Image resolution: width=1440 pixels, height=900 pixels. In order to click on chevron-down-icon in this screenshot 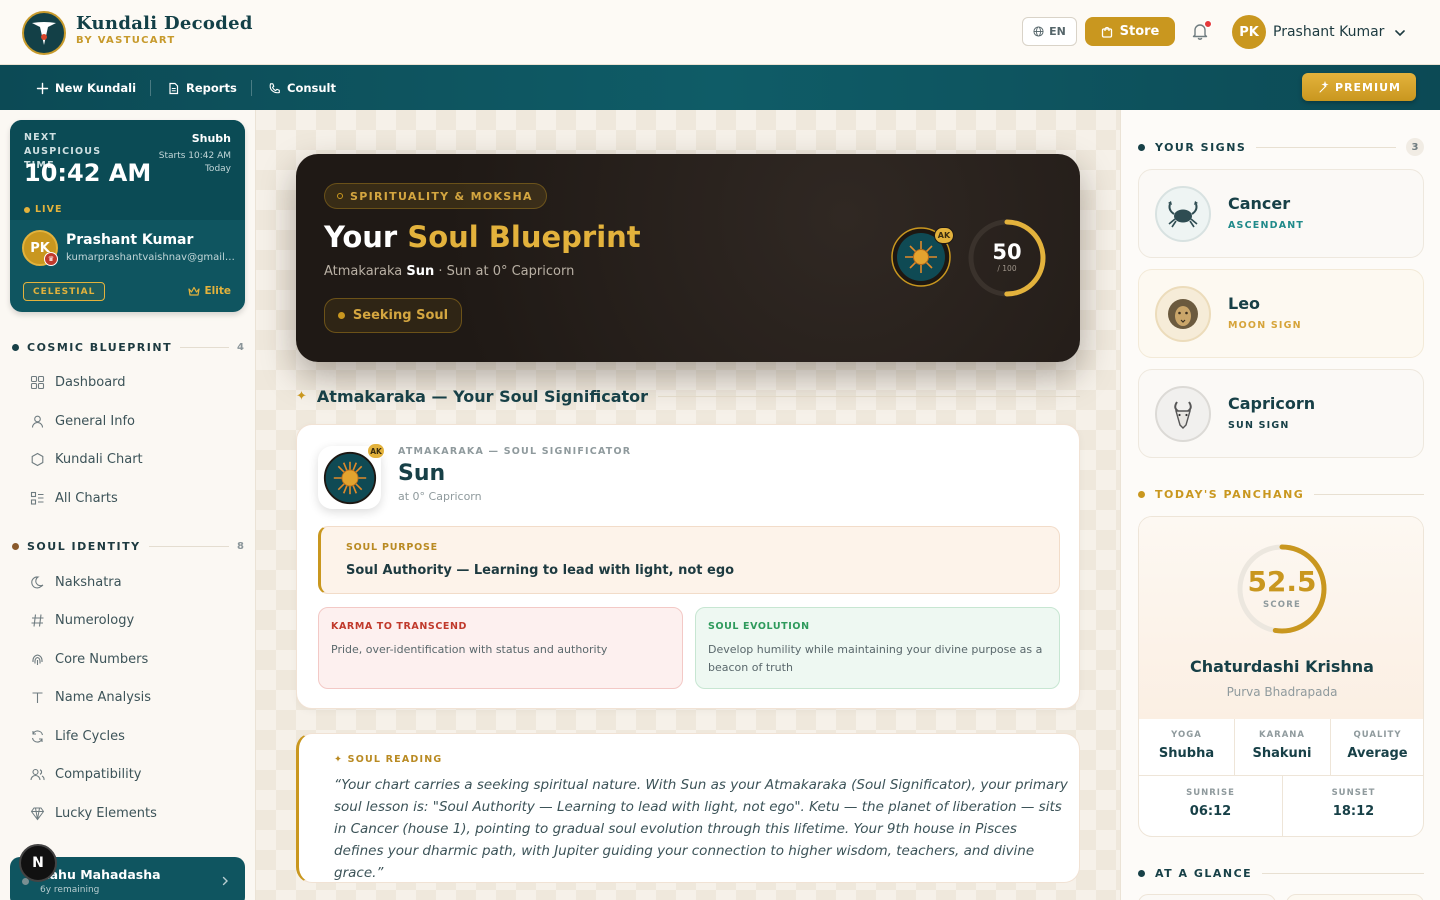, I will do `click(1400, 33)`.